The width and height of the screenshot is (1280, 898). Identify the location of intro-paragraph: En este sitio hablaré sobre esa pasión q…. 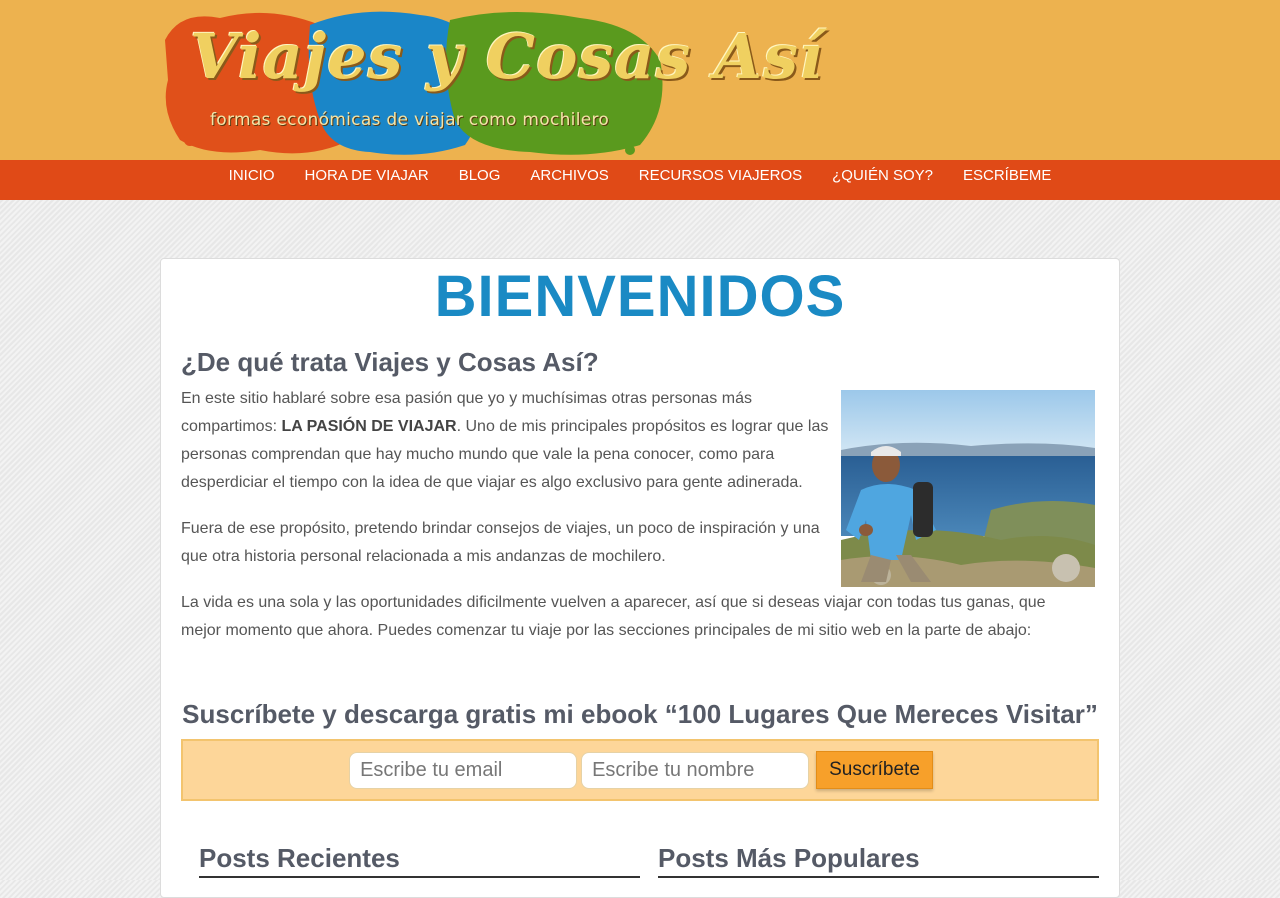
(506, 441).